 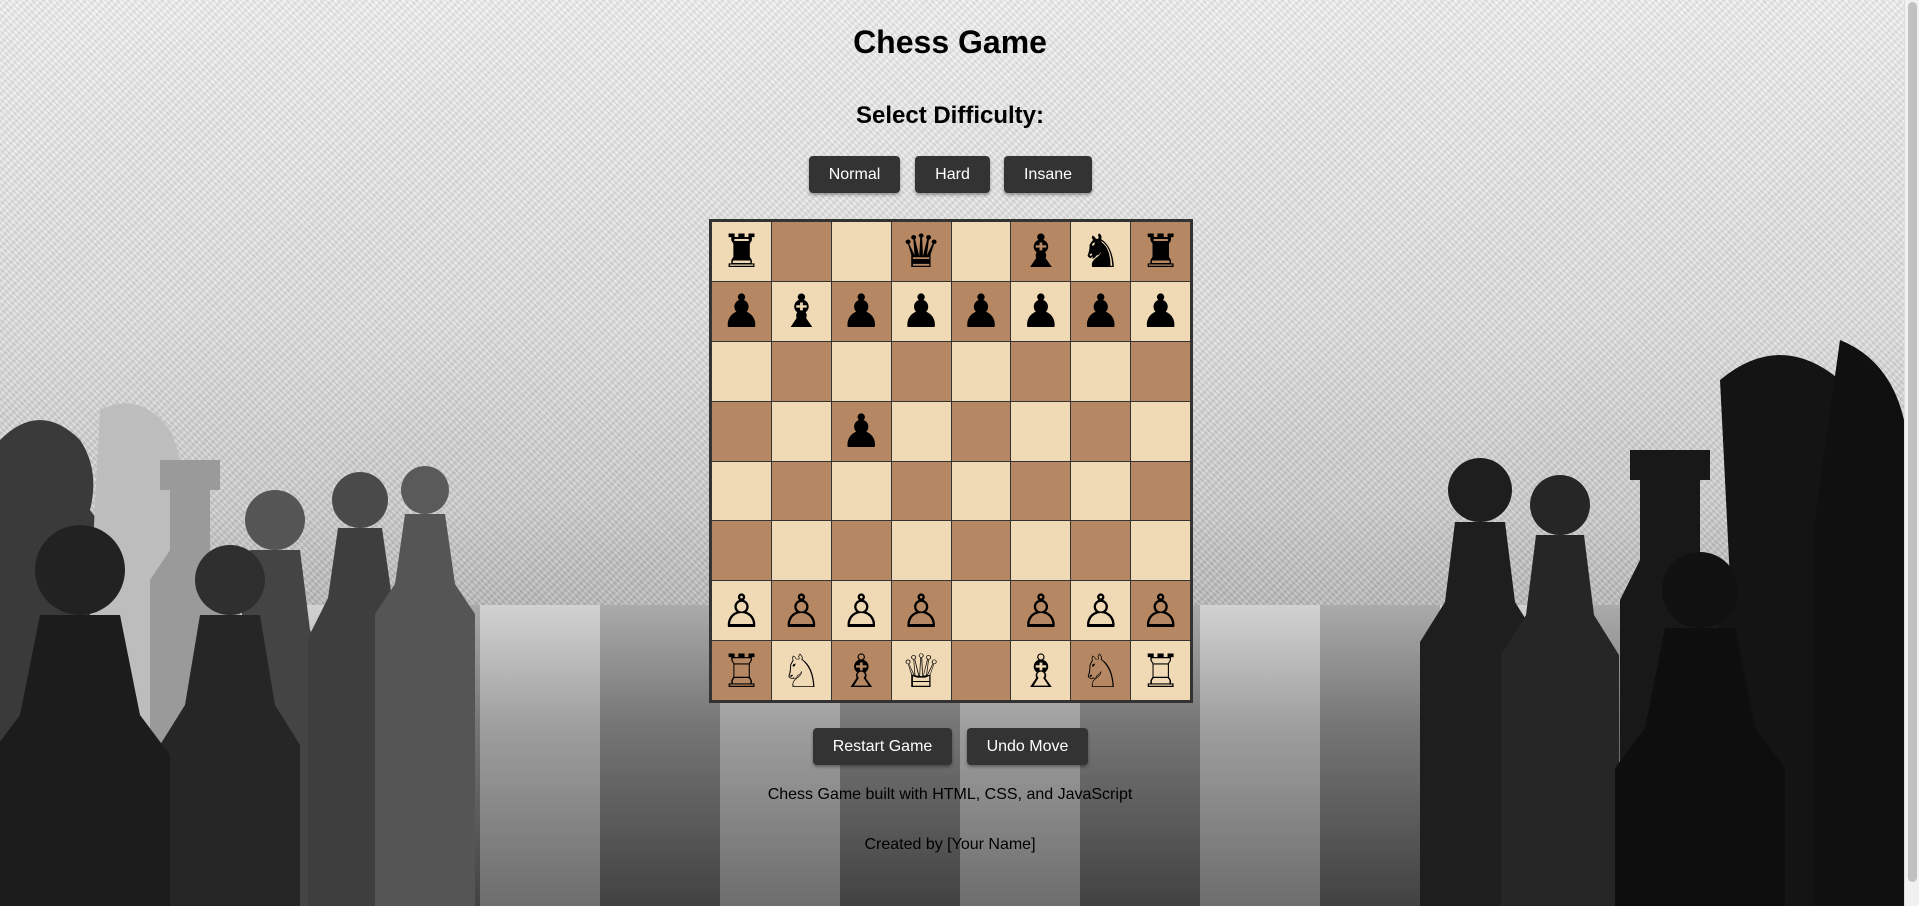 I want to click on credit-text: Created by [Your Name], so click(x=950, y=844).